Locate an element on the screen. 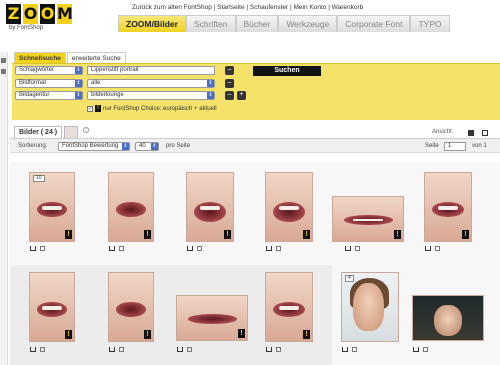 This screenshot has height=365, width=500. image-thumbnail: 4 is located at coordinates (370, 307).